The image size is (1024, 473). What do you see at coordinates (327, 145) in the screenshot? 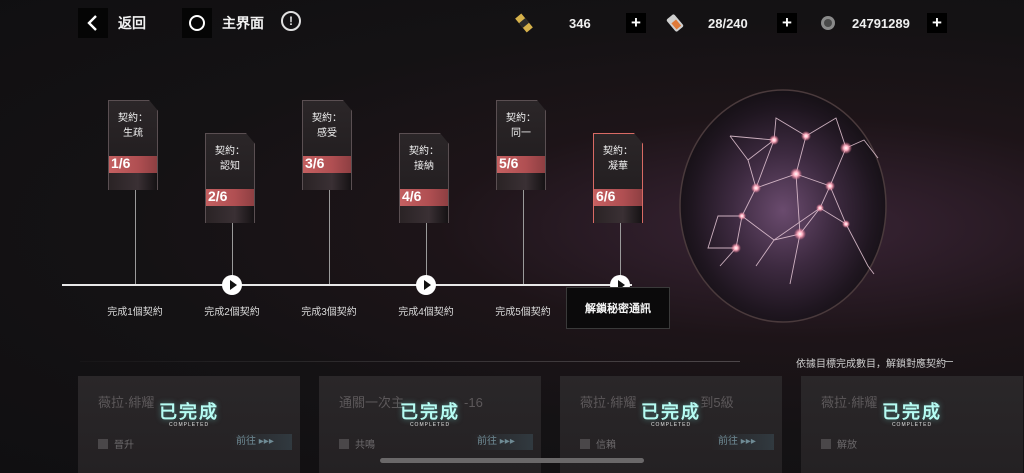
I see `contract-card-3: 契約： 感受 3/6` at bounding box center [327, 145].